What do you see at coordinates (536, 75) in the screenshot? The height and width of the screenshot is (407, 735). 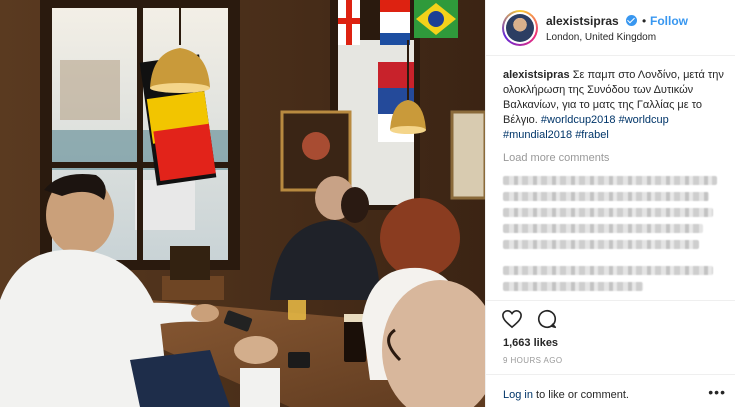 I see `caption-username-link: alexistsipras` at bounding box center [536, 75].